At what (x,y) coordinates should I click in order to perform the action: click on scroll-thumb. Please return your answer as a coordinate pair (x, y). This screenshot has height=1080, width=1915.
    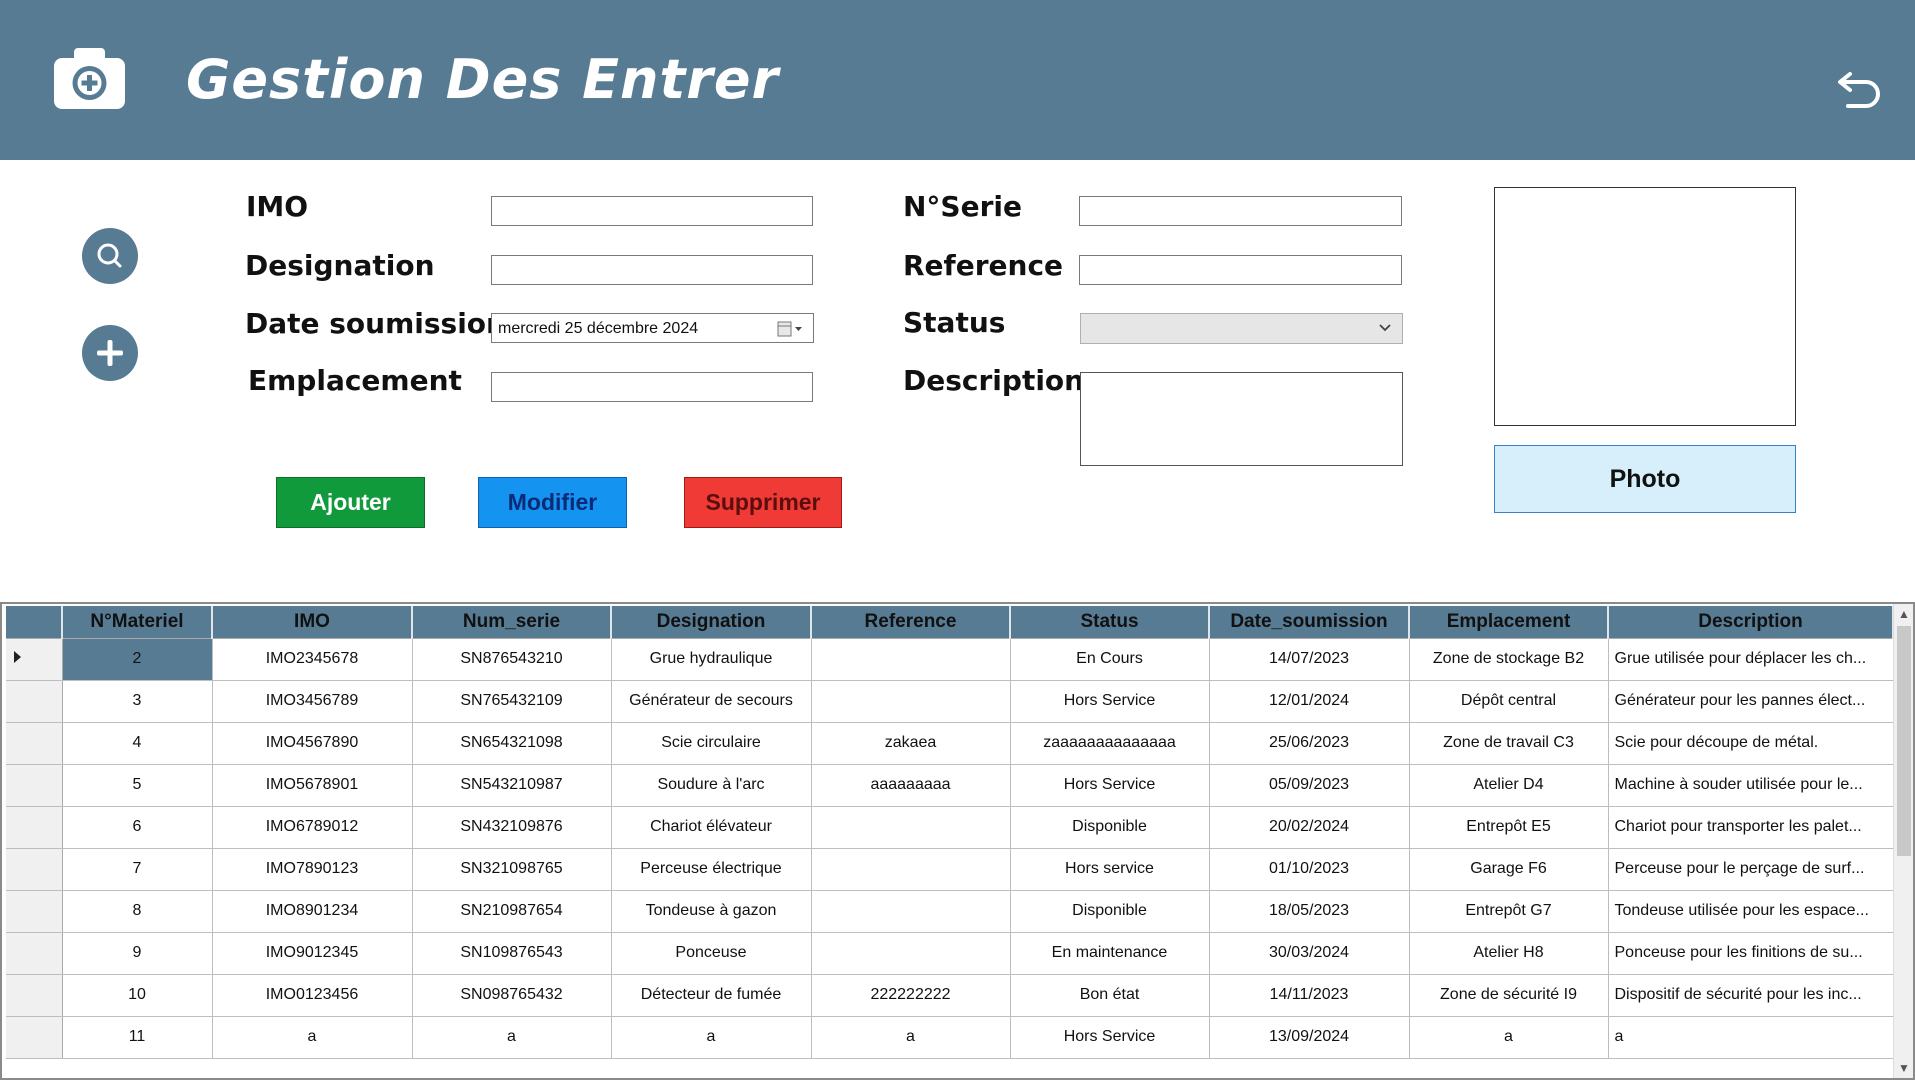
    Looking at the image, I should click on (1904, 741).